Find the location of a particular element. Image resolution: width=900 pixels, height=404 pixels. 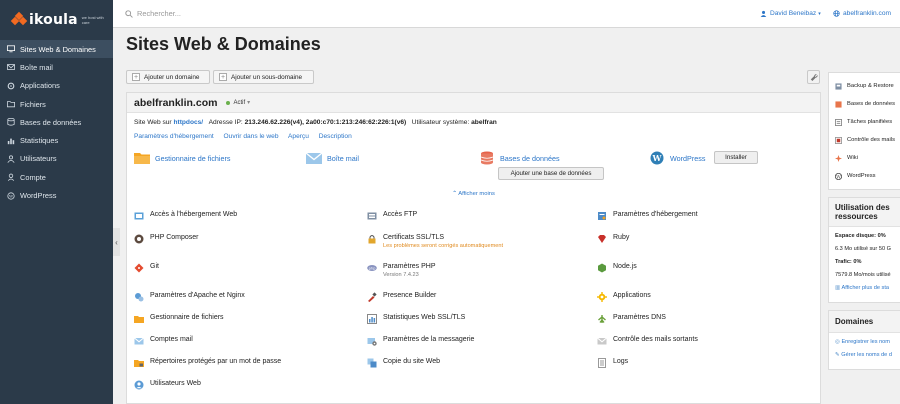

tool-databases: Bases de données is located at coordinates (864, 104).